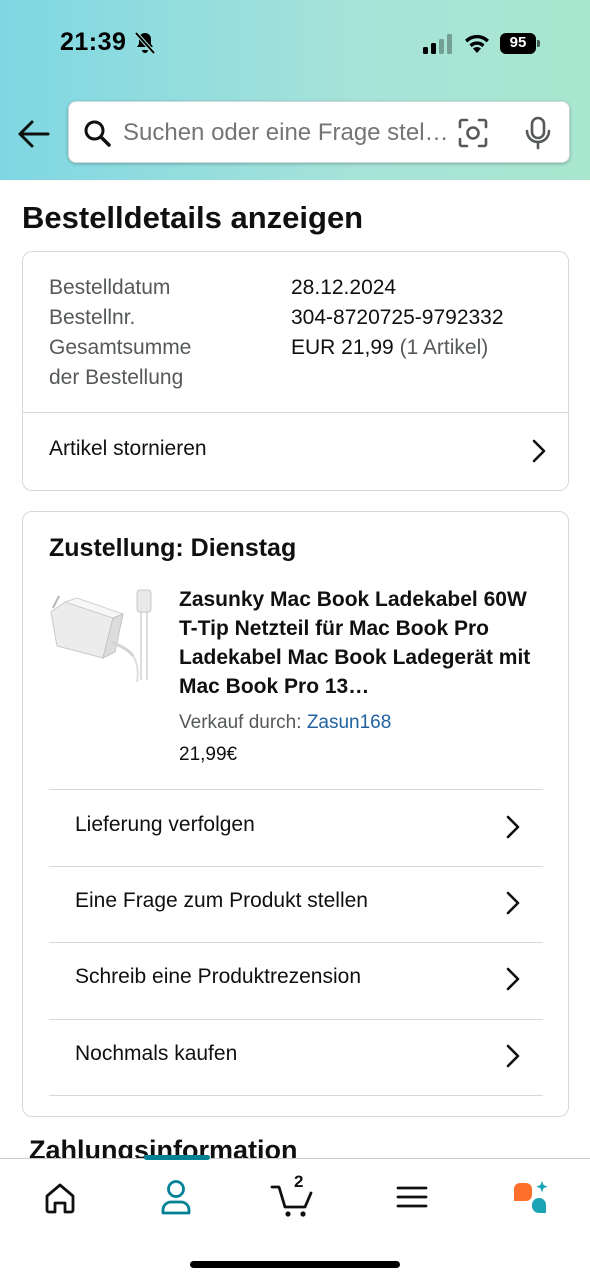 This screenshot has height=1280, width=590. What do you see at coordinates (193, 217) in the screenshot?
I see `page-title: Bestelldetails anzeigen` at bounding box center [193, 217].